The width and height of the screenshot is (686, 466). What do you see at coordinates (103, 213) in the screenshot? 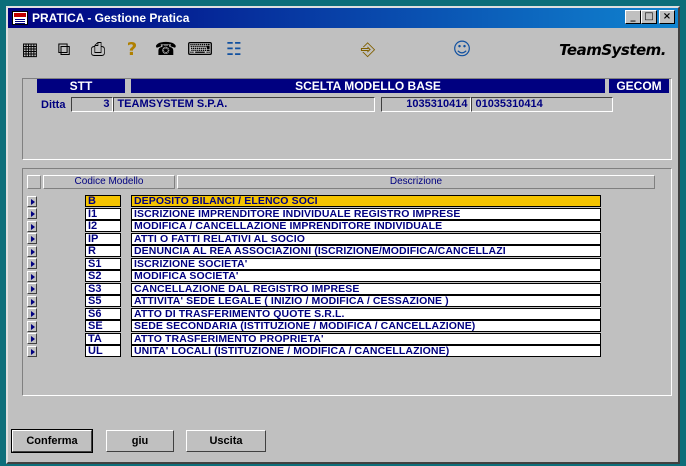
I see `model-code-cell: I1` at bounding box center [103, 213].